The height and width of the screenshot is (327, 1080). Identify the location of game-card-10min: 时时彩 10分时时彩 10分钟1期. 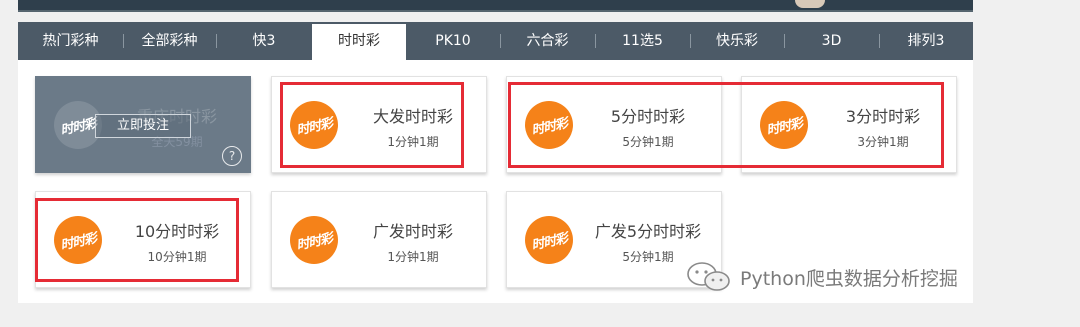
(143, 239).